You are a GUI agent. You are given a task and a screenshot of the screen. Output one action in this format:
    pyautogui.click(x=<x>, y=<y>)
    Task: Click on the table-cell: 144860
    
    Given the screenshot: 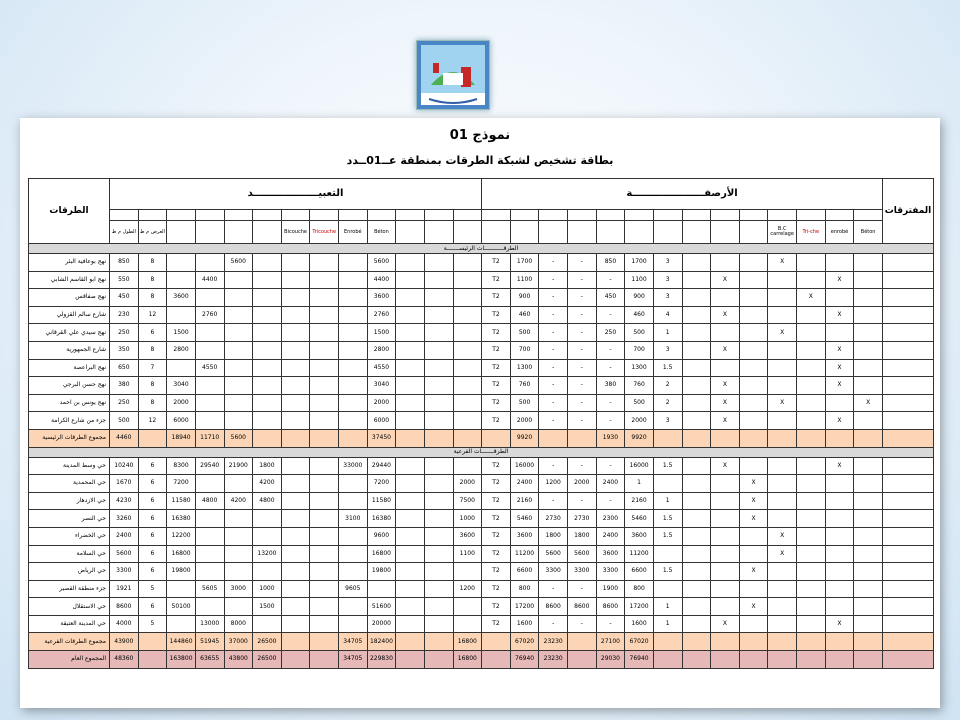 What is the action you would take?
    pyautogui.click(x=181, y=642)
    